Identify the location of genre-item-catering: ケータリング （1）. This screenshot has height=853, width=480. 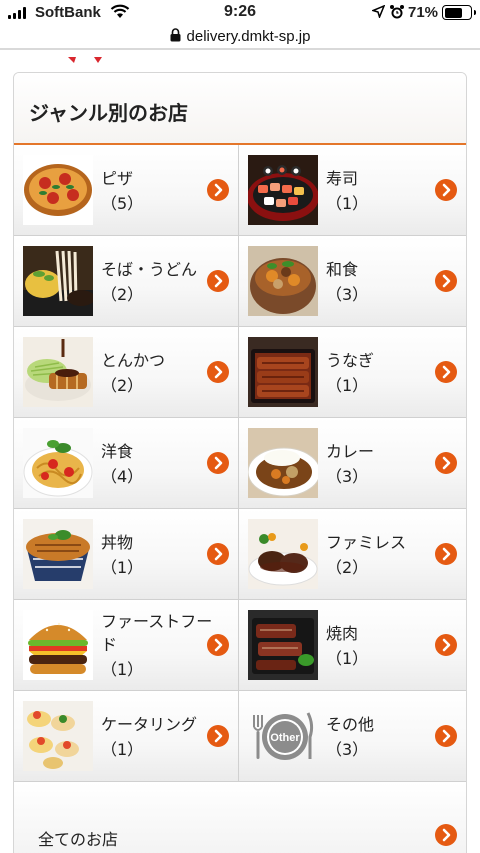
(126, 736).